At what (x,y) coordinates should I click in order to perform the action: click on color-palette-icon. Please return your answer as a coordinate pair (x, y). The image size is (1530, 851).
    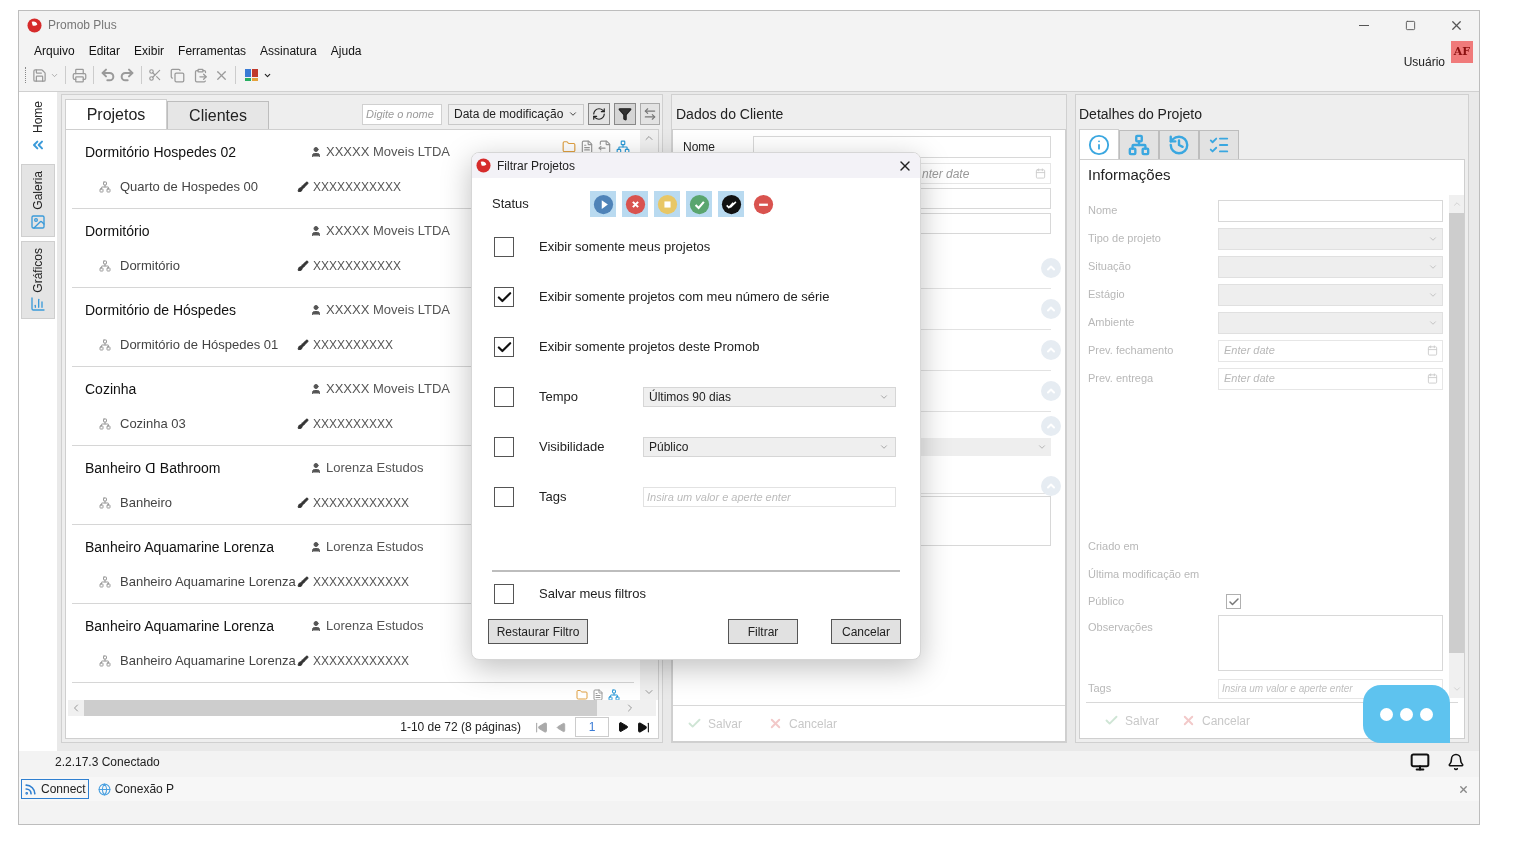
    Looking at the image, I should click on (252, 75).